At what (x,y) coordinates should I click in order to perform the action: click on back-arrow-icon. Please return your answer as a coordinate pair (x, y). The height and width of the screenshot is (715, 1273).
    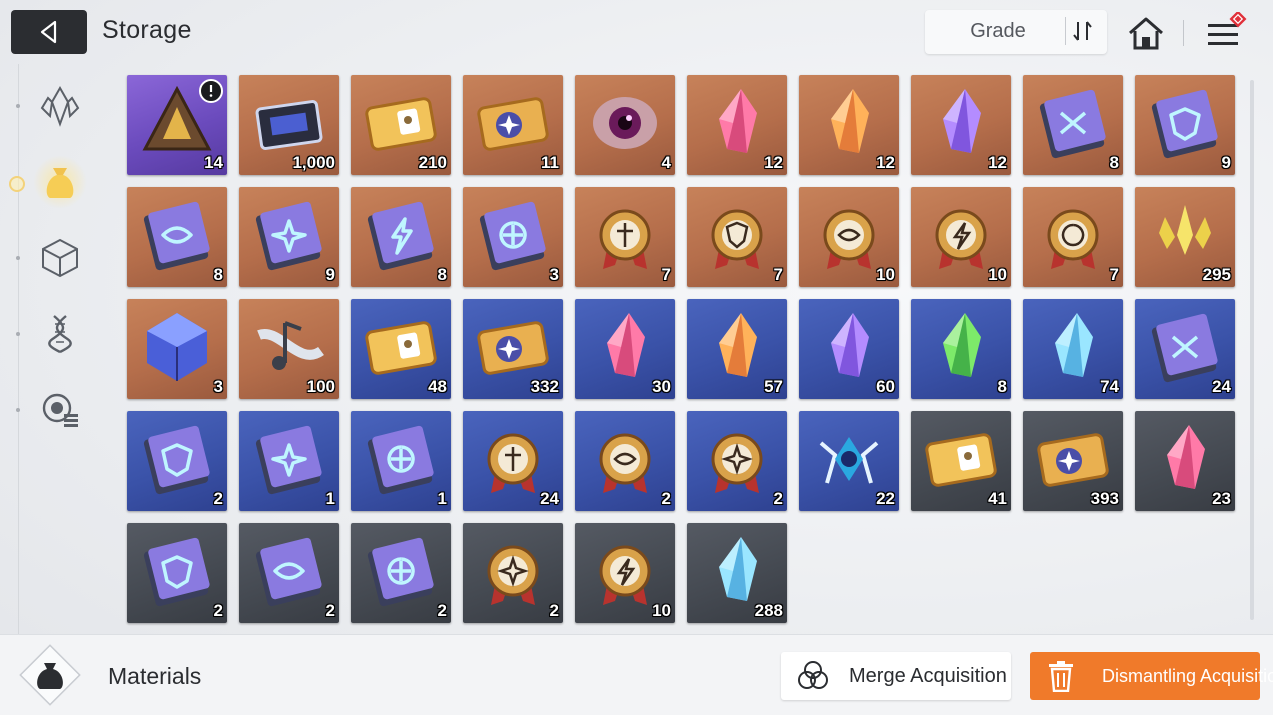
    Looking at the image, I should click on (48, 32).